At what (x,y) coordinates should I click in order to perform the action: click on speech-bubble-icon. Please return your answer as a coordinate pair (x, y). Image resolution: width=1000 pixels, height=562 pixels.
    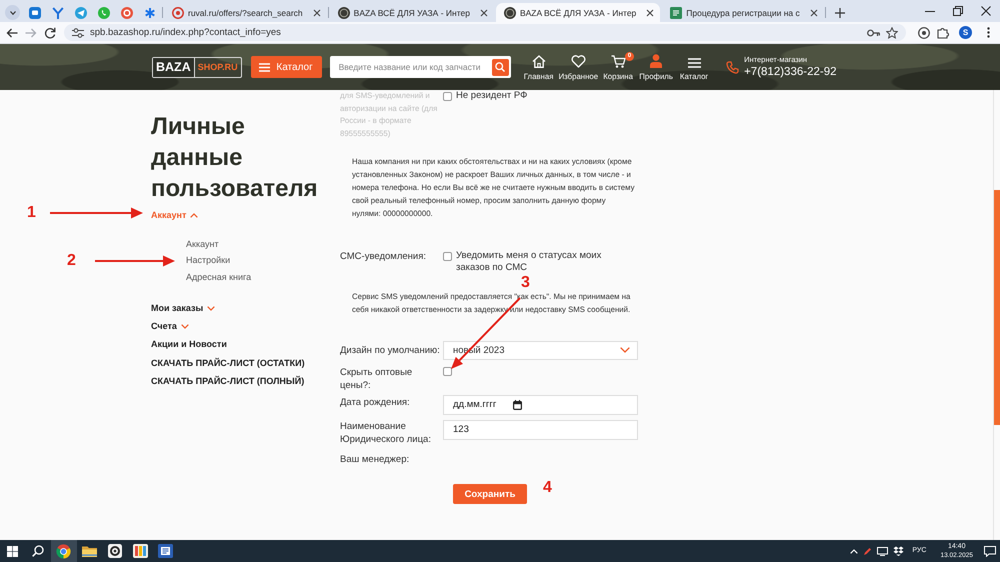
    Looking at the image, I should click on (990, 551).